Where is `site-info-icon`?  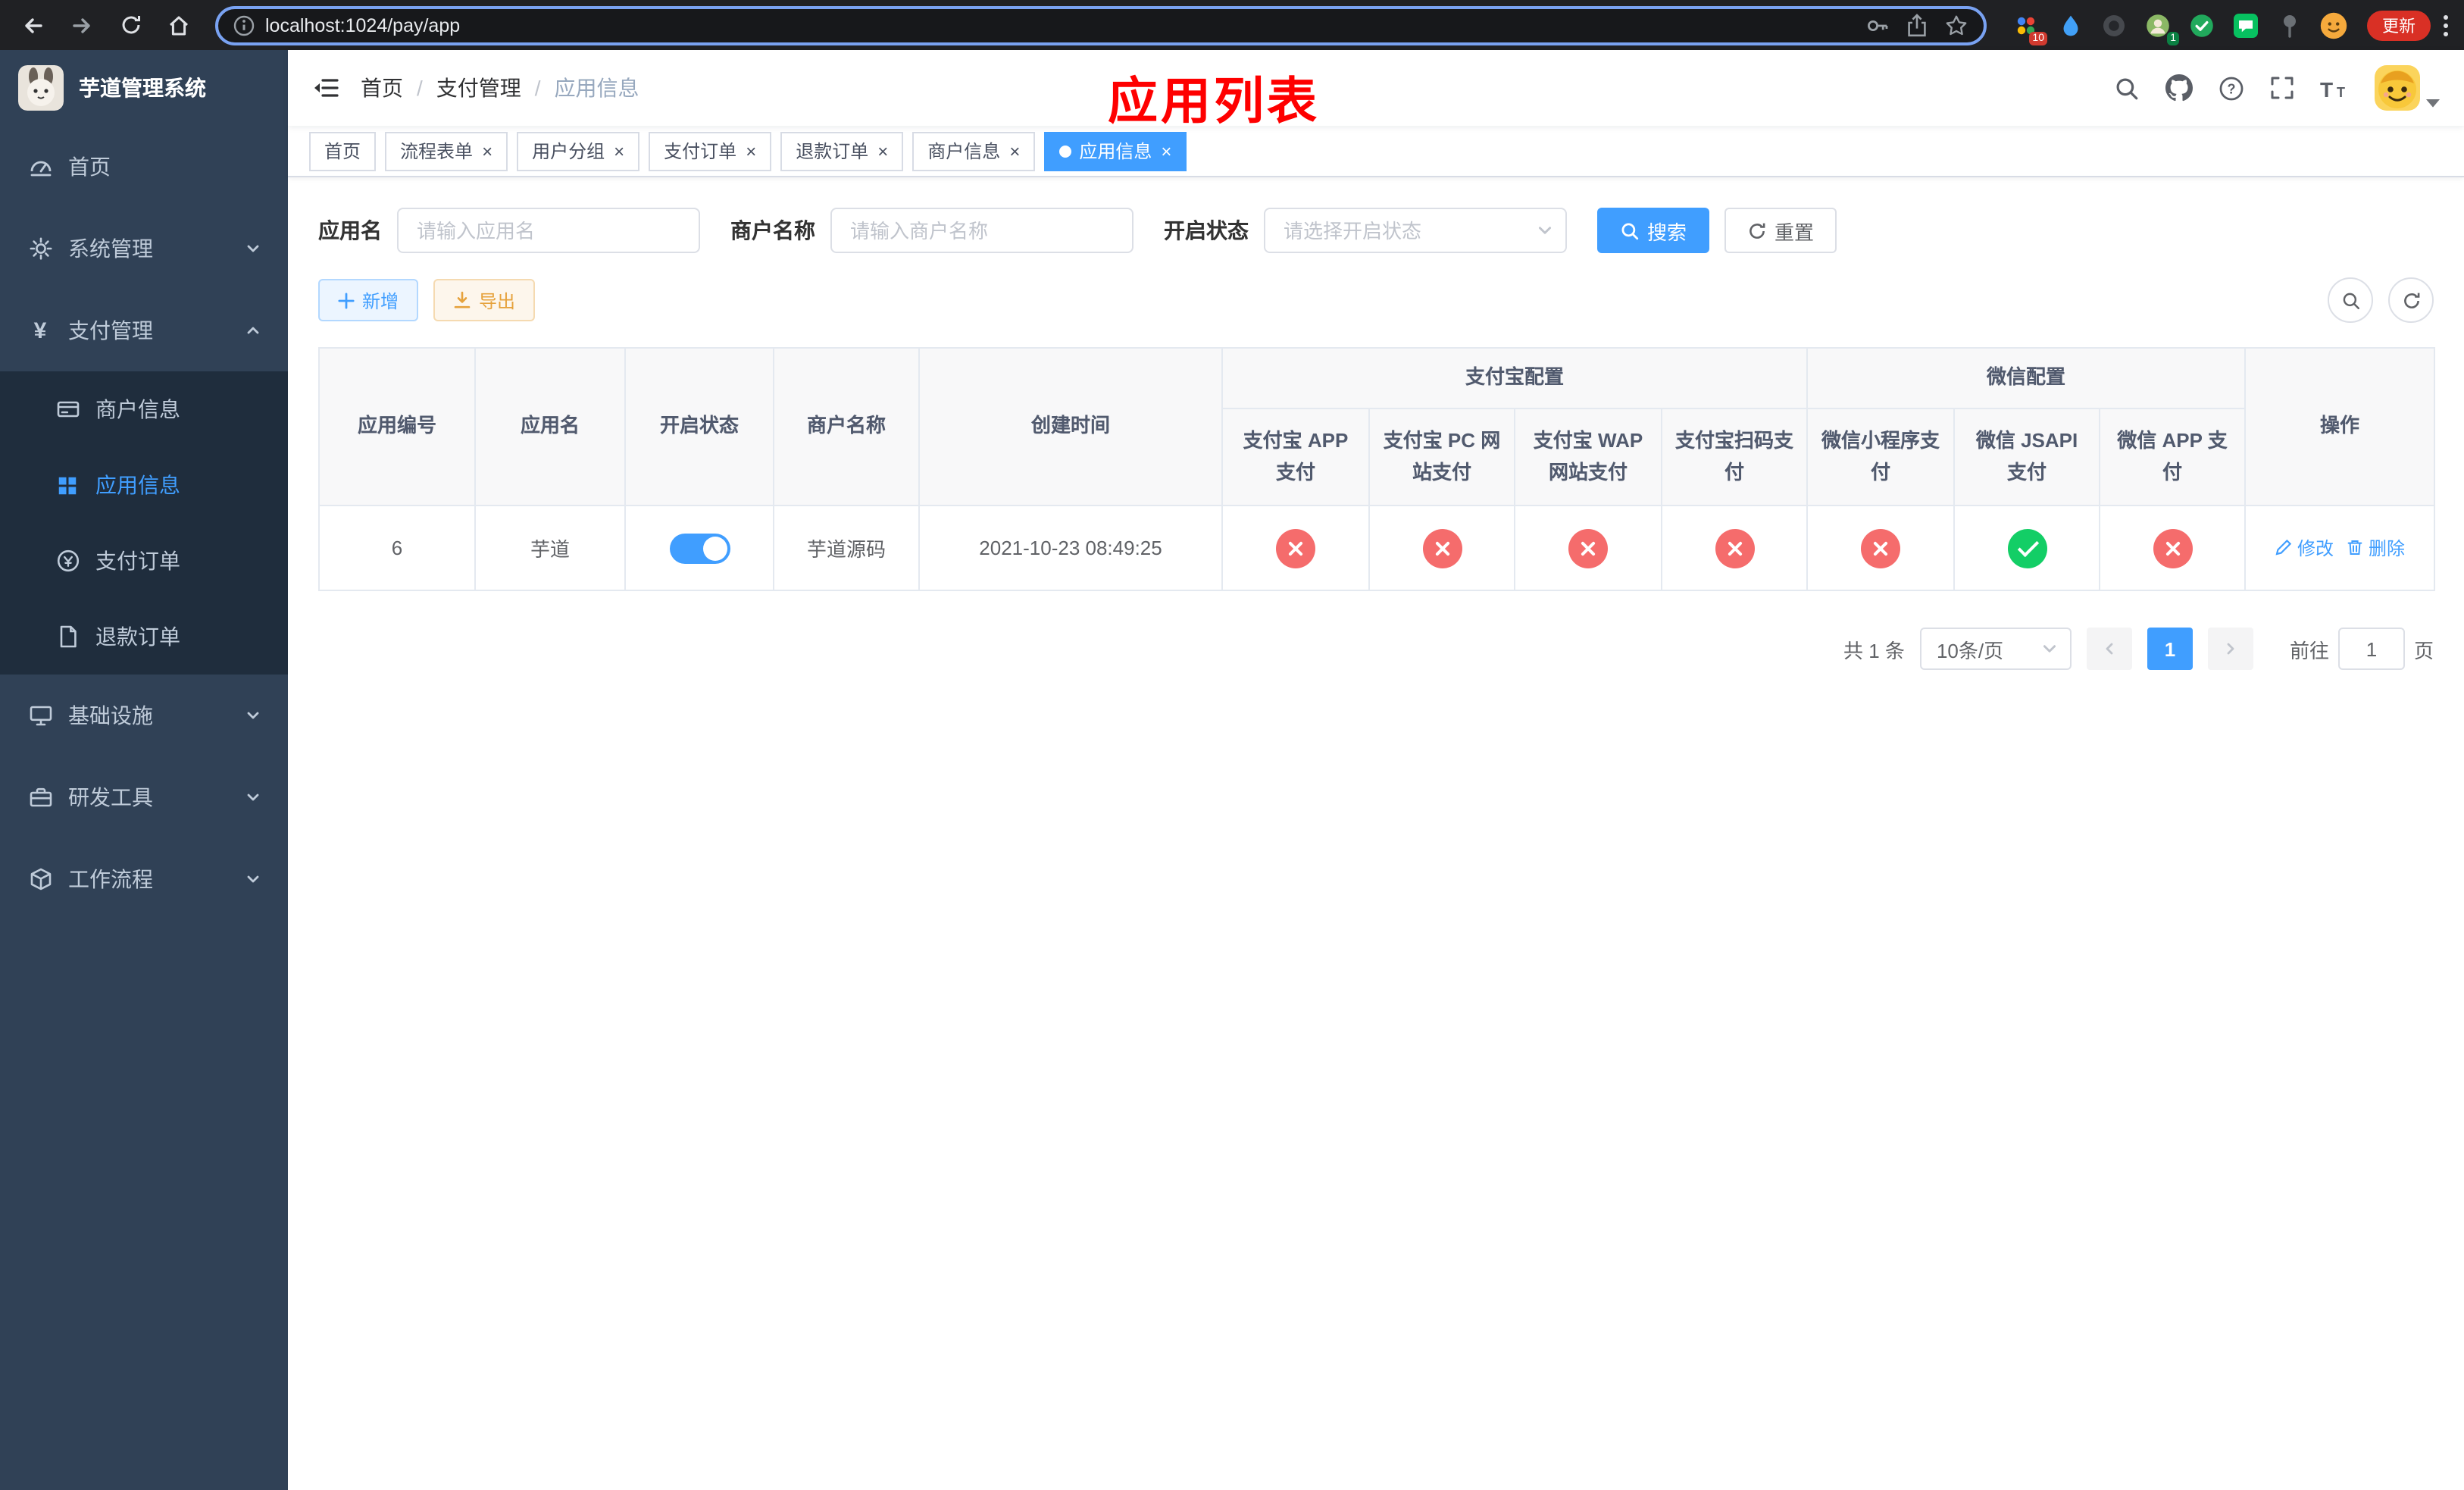
site-info-icon is located at coordinates (244, 25).